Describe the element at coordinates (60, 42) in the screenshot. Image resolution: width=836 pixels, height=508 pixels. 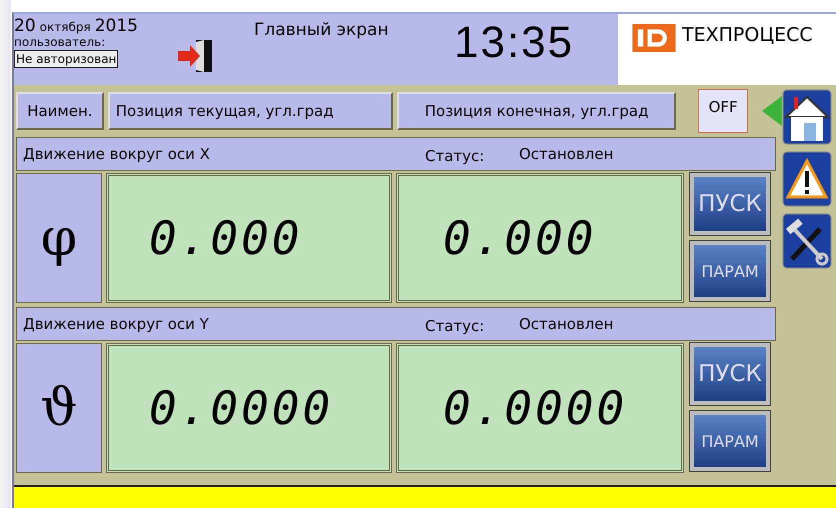
I see `user-label: пользователь:` at that location.